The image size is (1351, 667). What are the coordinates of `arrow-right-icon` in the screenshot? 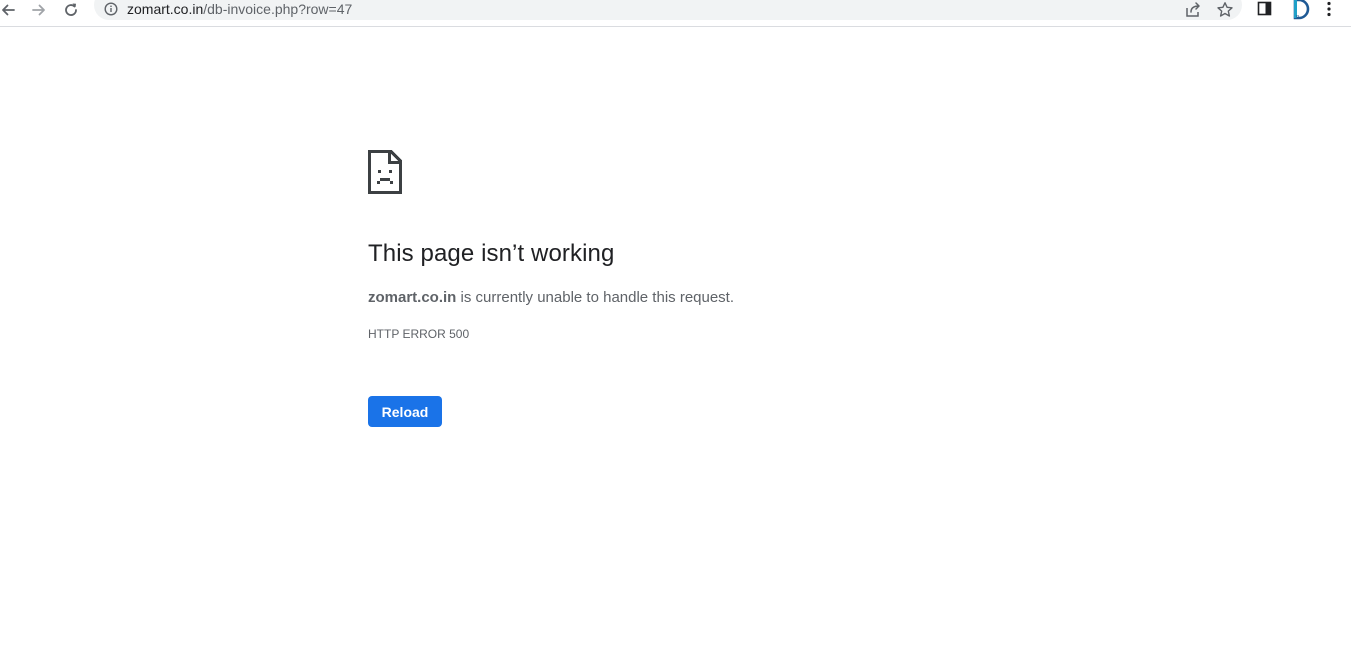 It's located at (39, 10).